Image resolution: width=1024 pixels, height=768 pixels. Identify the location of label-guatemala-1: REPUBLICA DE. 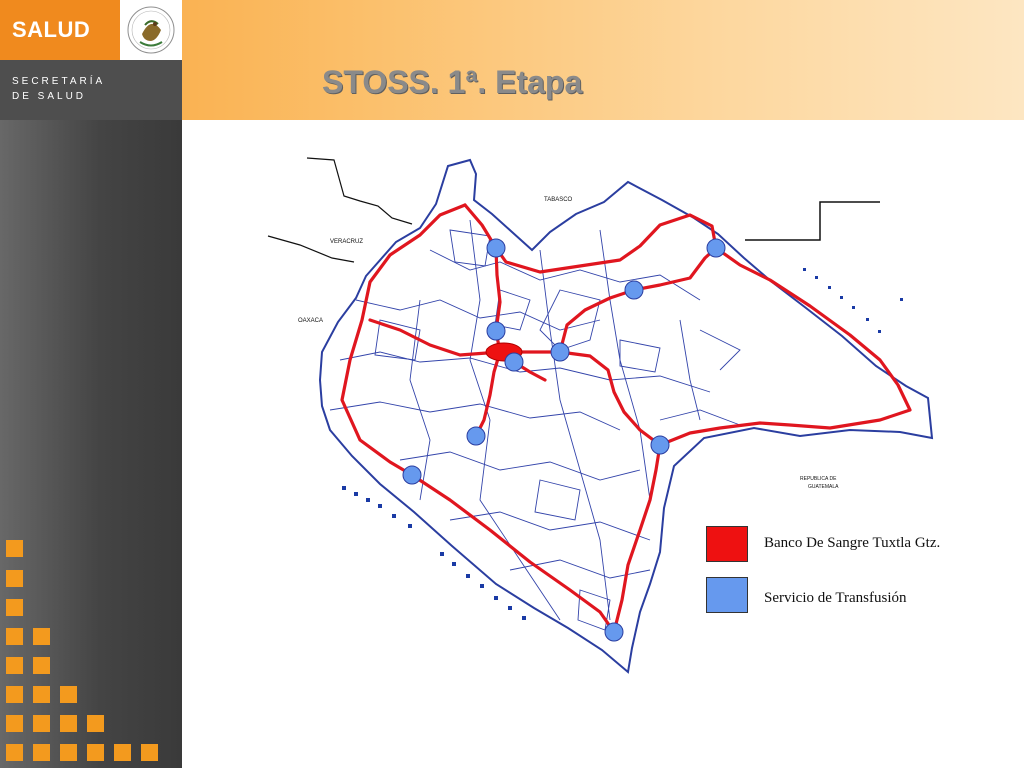
(818, 479).